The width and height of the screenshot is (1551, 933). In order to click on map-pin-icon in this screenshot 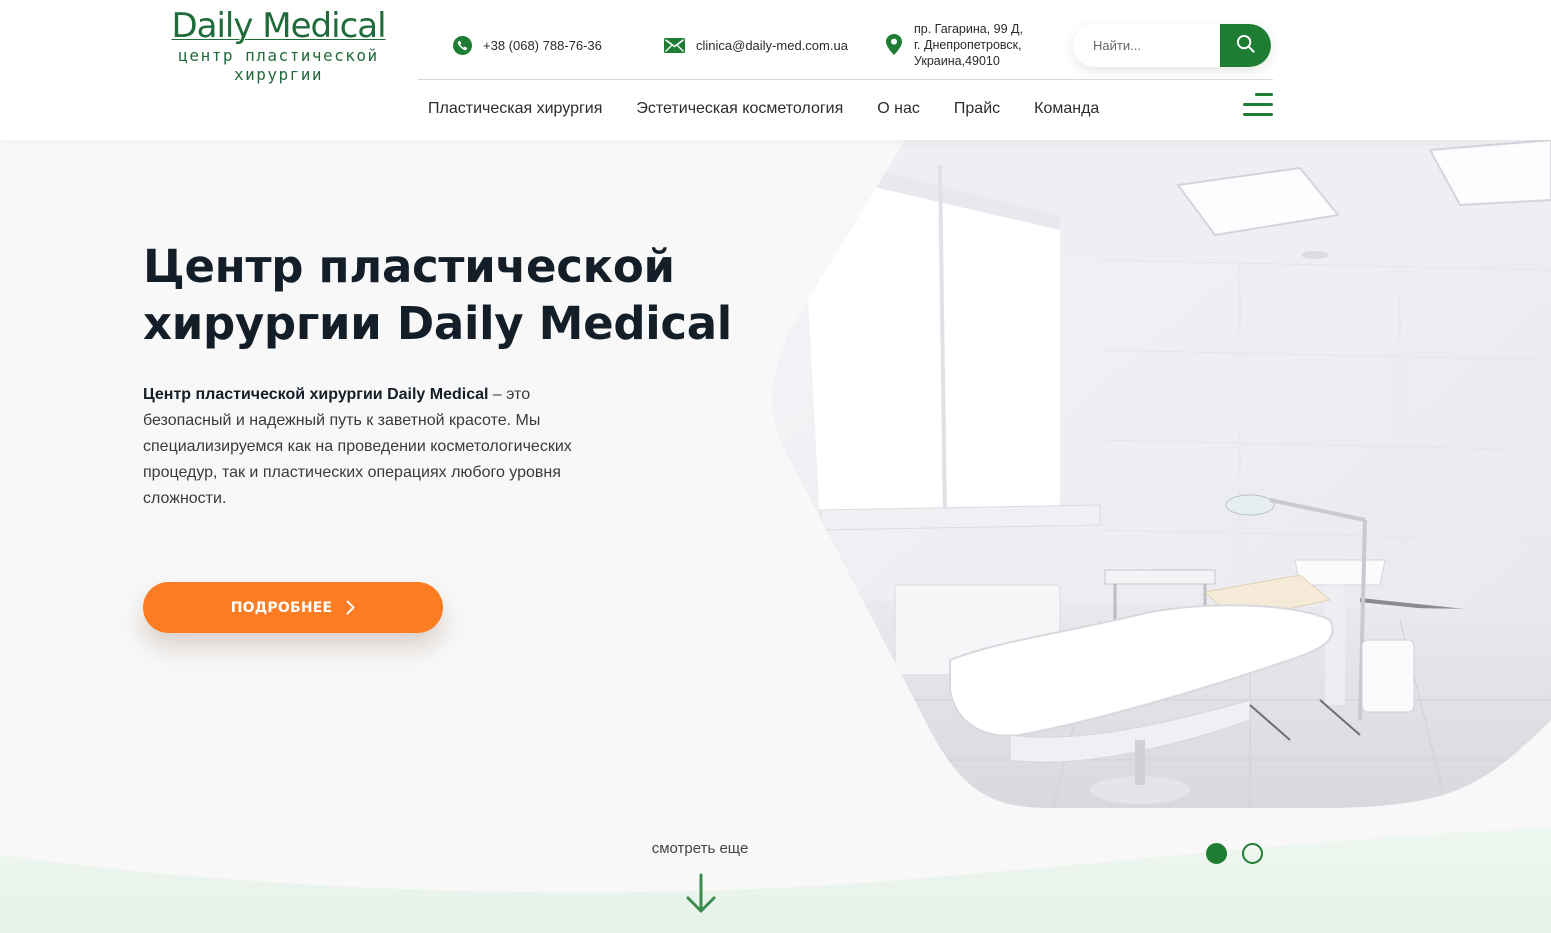, I will do `click(894, 44)`.